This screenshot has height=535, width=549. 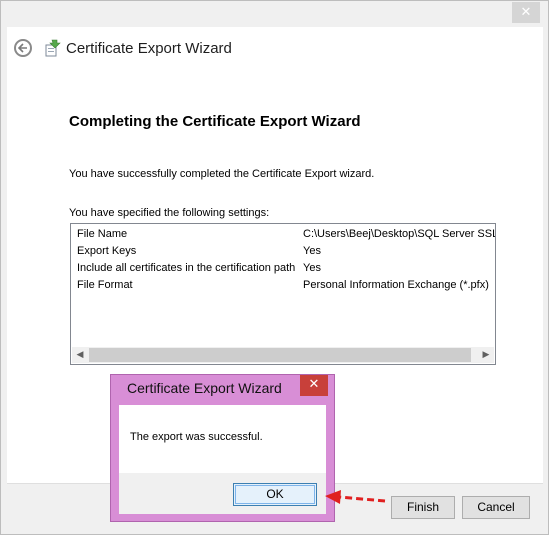 What do you see at coordinates (196, 437) in the screenshot?
I see `dialog-message: The export was successful.` at bounding box center [196, 437].